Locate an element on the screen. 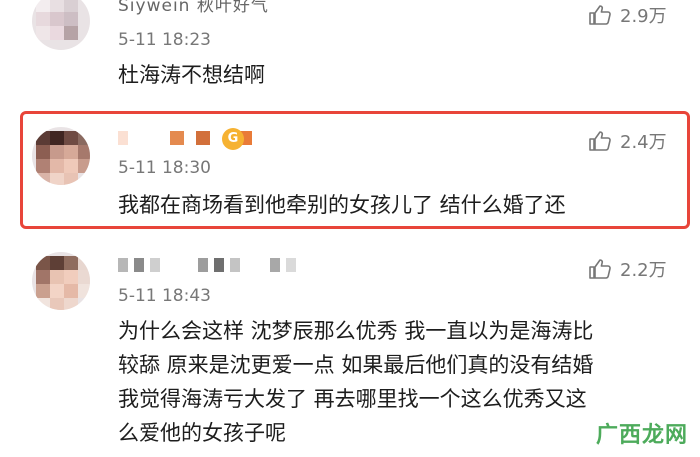 The image size is (700, 457). timestamp: 5-11 18:43 is located at coordinates (164, 296).